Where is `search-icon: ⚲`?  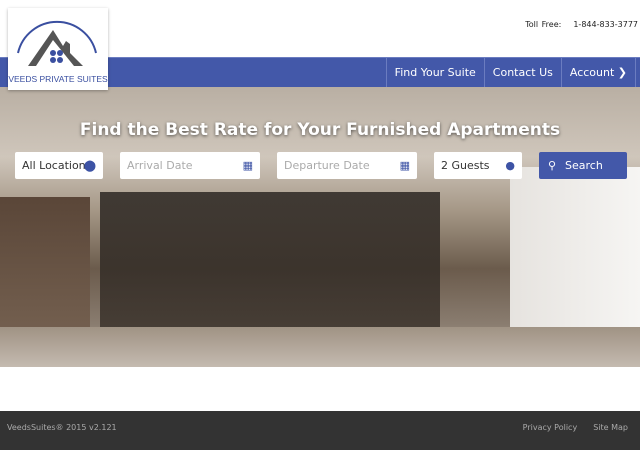
search-icon: ⚲ is located at coordinates (552, 165).